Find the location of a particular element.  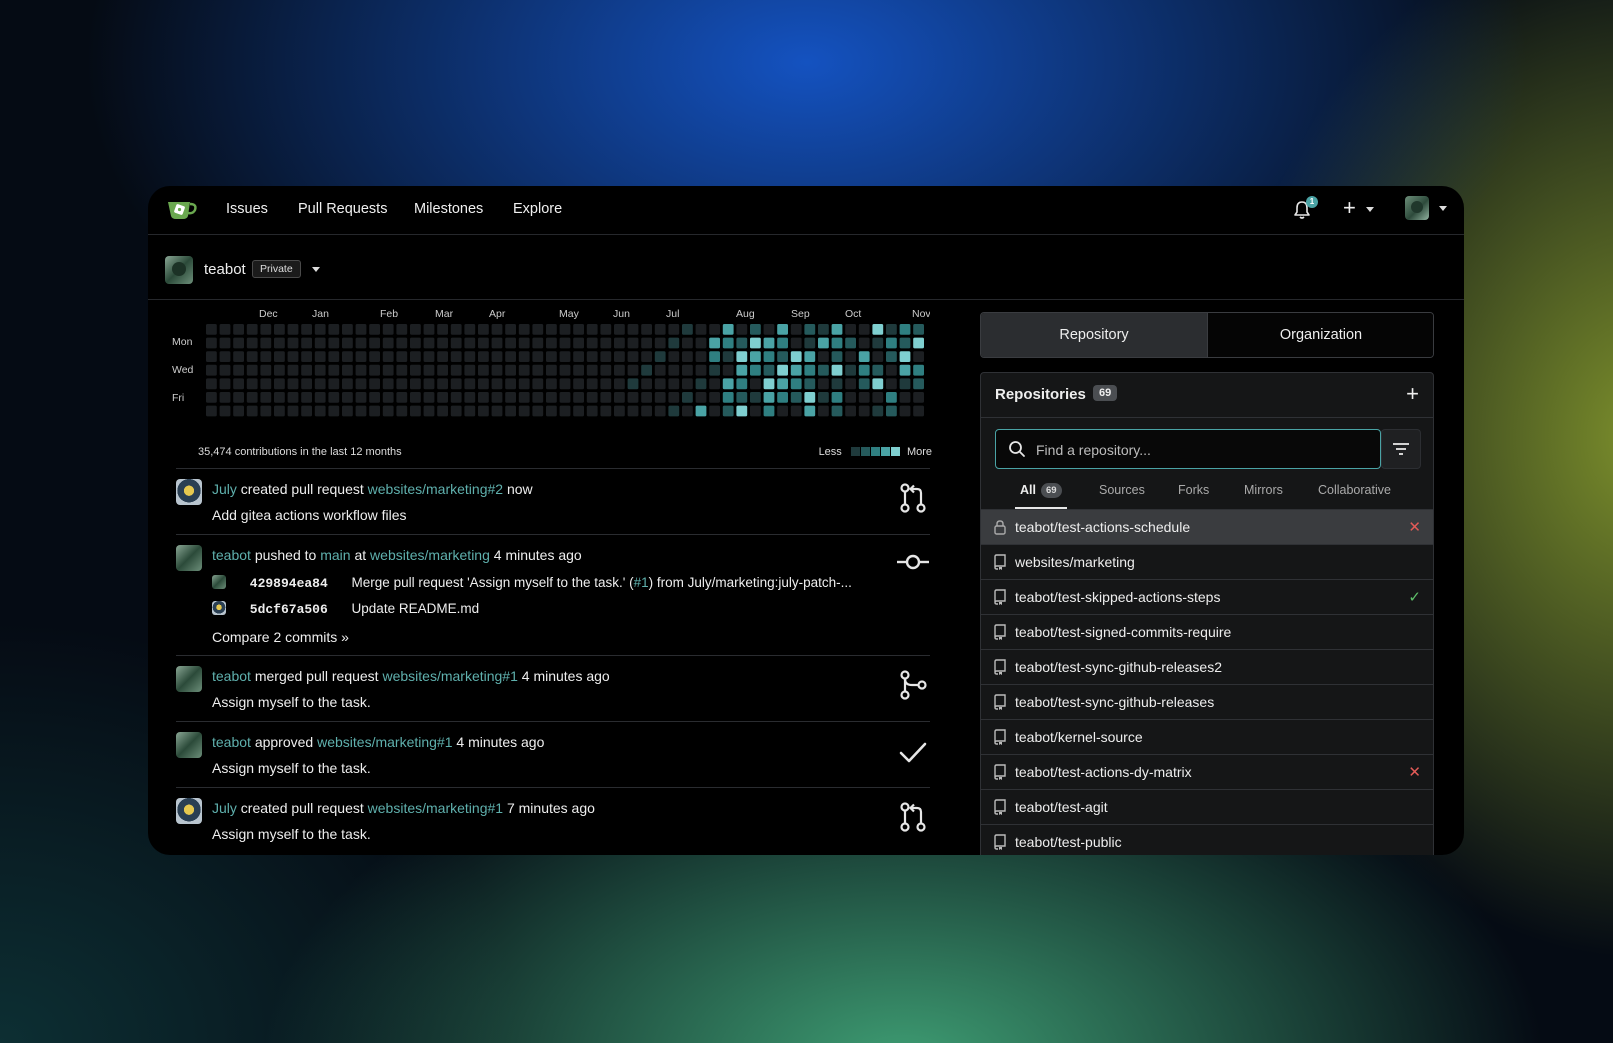

action-text: created pull request is located at coordinates (302, 808).